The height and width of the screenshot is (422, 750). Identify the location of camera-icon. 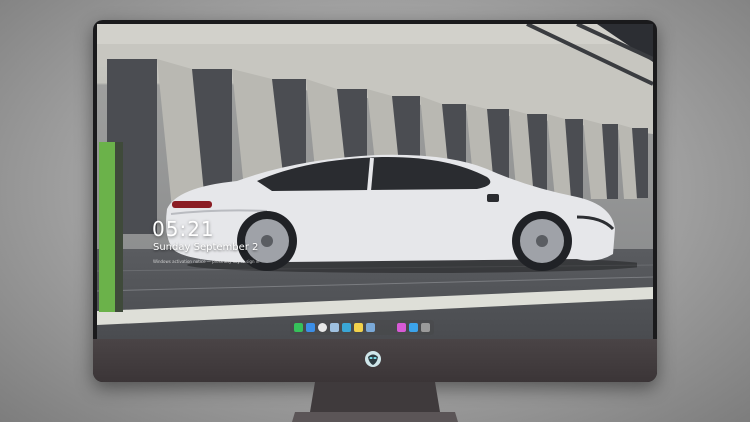
(425, 327).